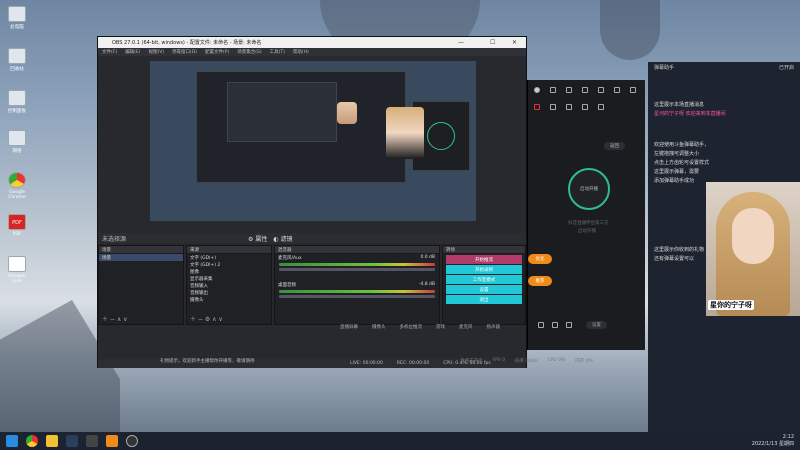  Describe the element at coordinates (601, 107) in the screenshot. I see `share-icon` at that location.